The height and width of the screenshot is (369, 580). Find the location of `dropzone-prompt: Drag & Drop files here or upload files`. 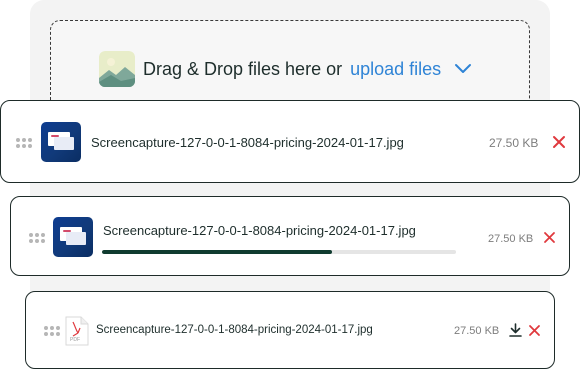

dropzone-prompt: Drag & Drop files here or upload files is located at coordinates (286, 69).